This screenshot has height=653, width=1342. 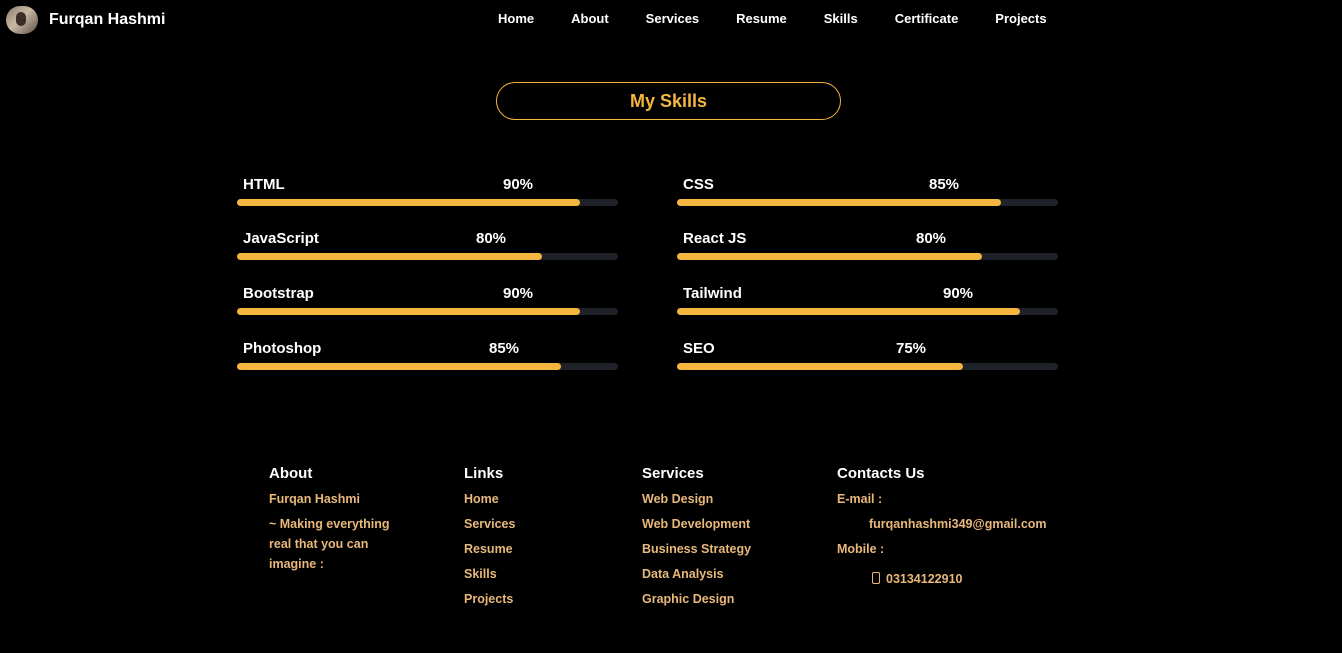 I want to click on footer-link-projects: Projects, so click(x=489, y=599).